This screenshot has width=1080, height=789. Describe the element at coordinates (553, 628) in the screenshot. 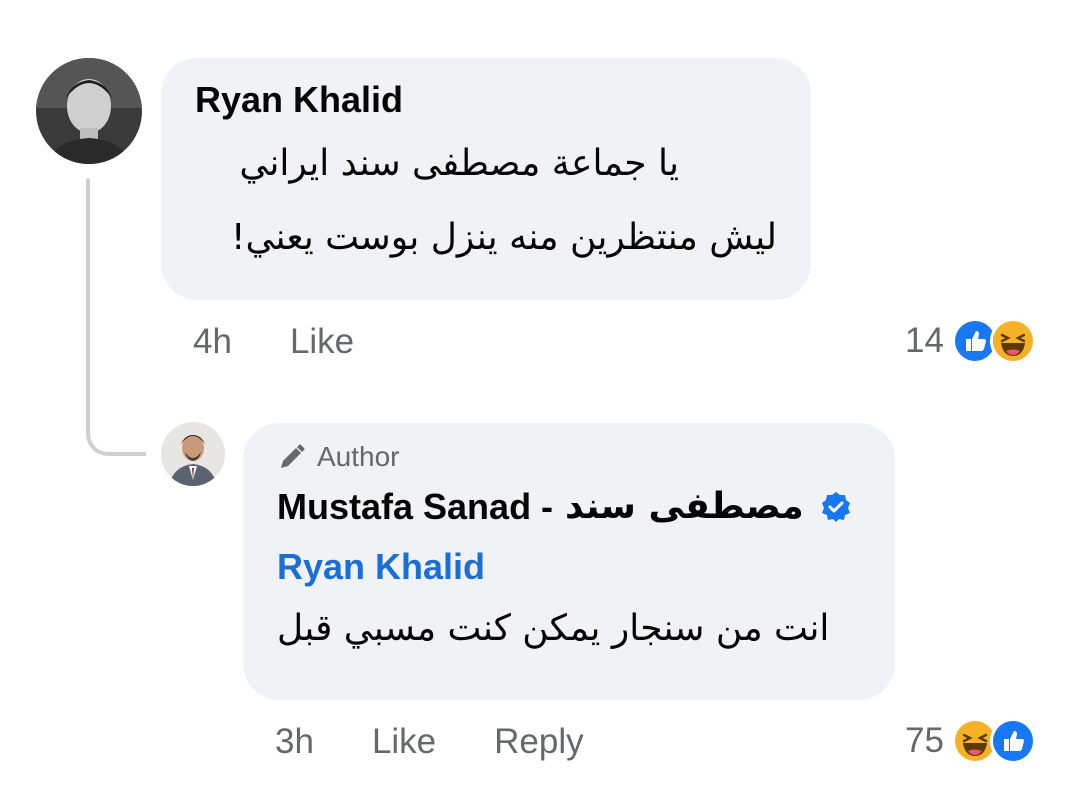

I see `reply-text: انت من سنجار يمكن كنت مسبي قبل` at that location.